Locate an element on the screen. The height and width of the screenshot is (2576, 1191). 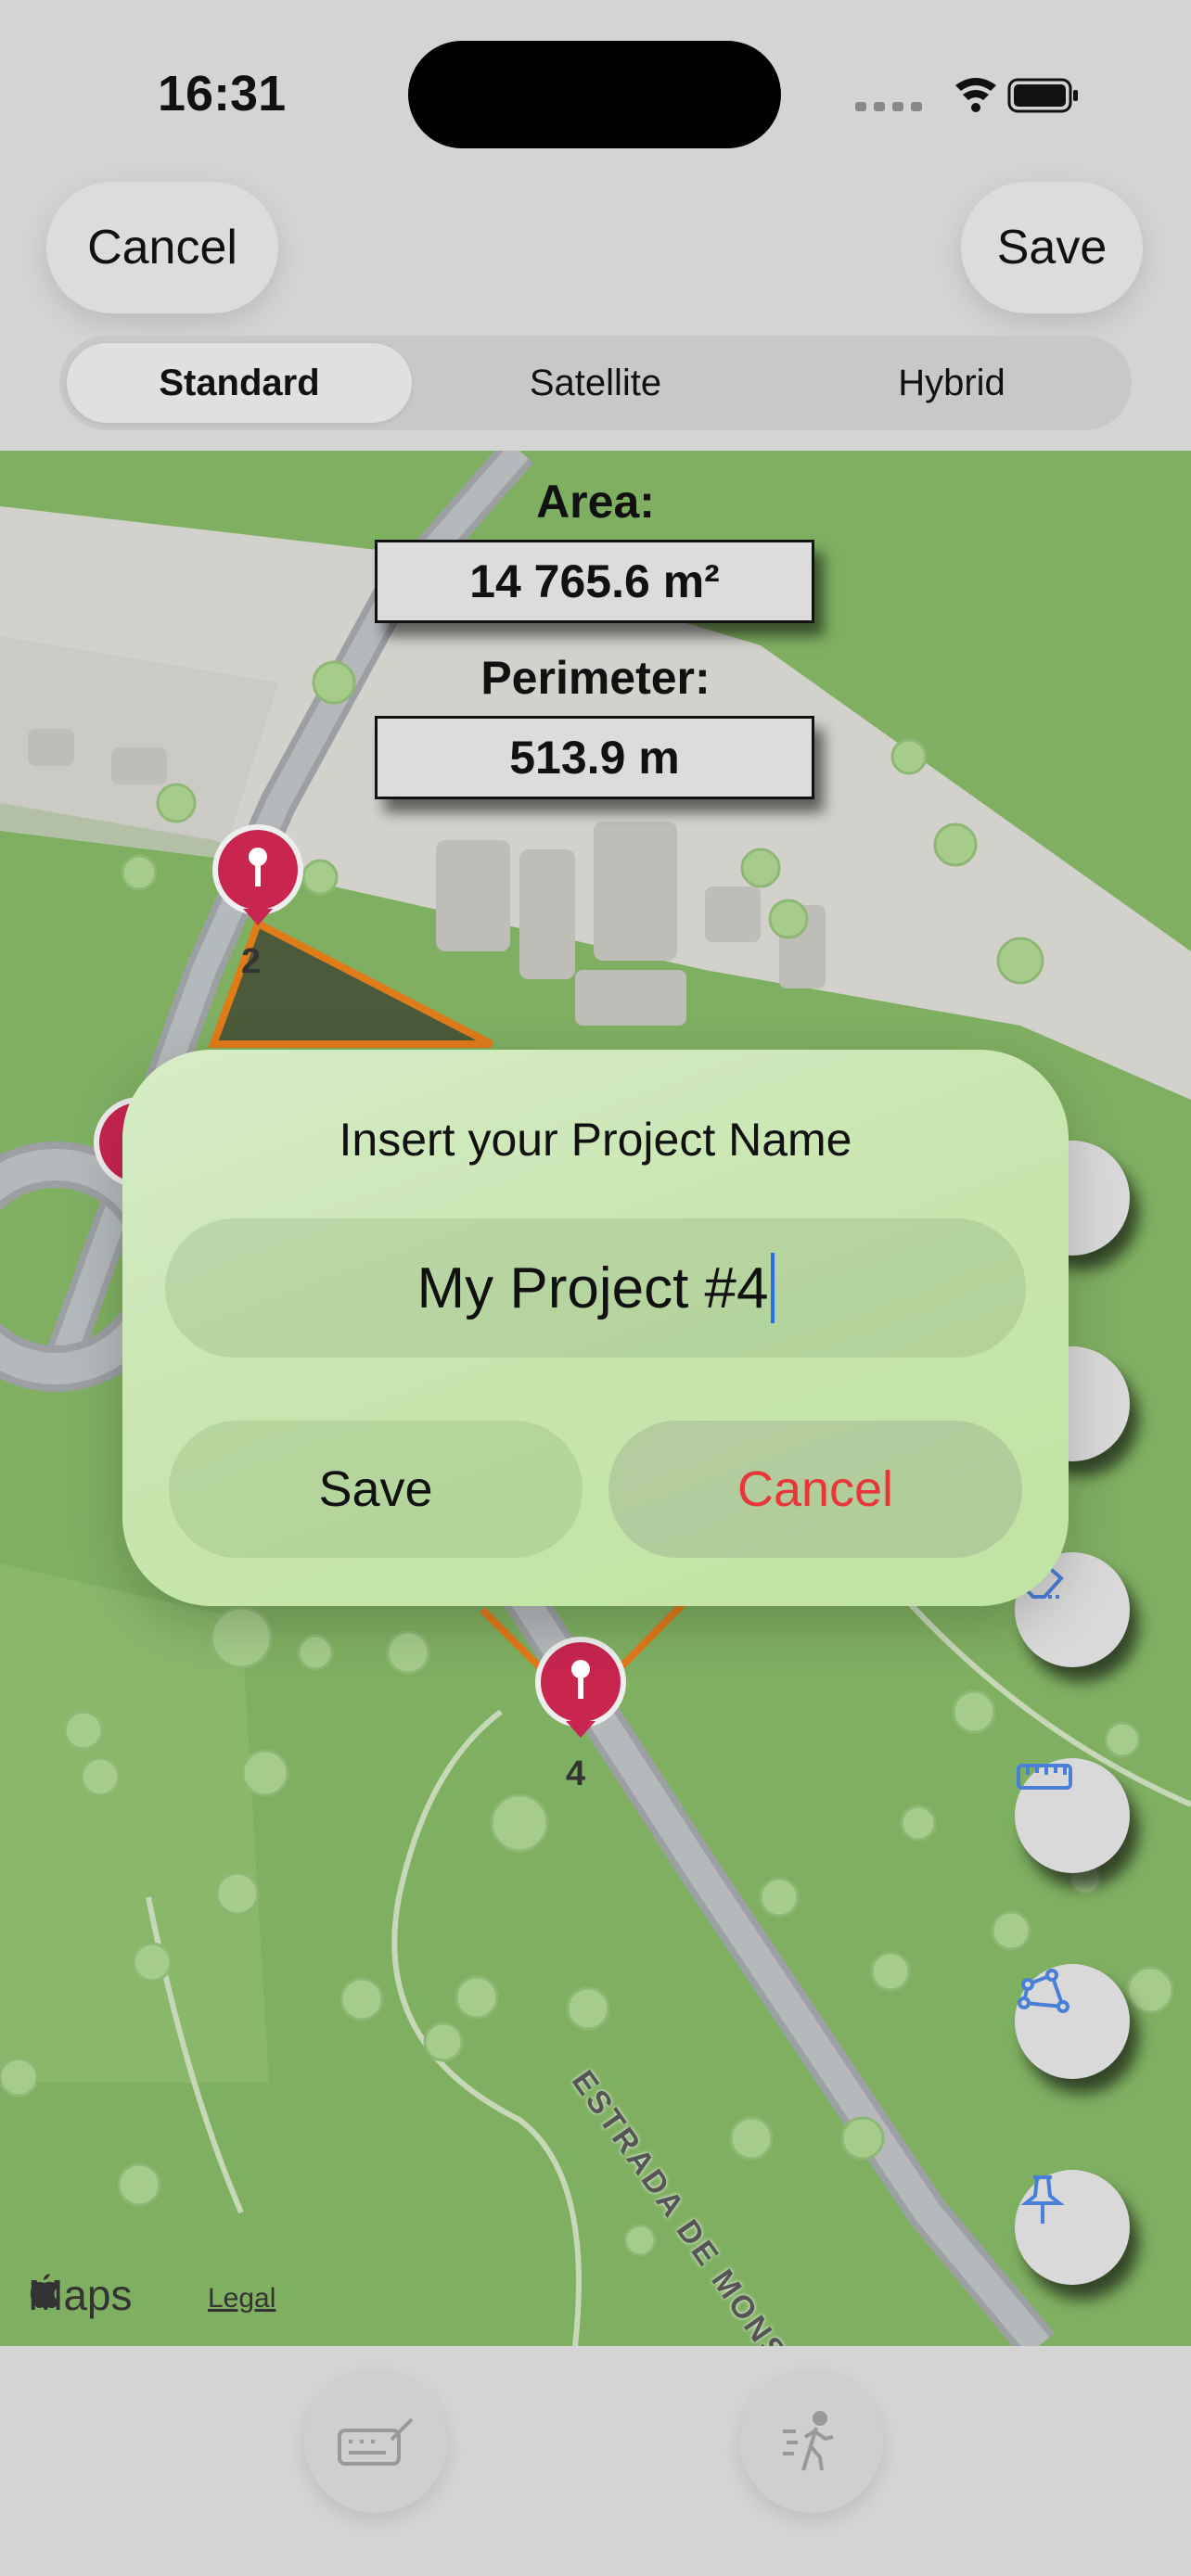
polygon-button is located at coordinates (1073, 2021).